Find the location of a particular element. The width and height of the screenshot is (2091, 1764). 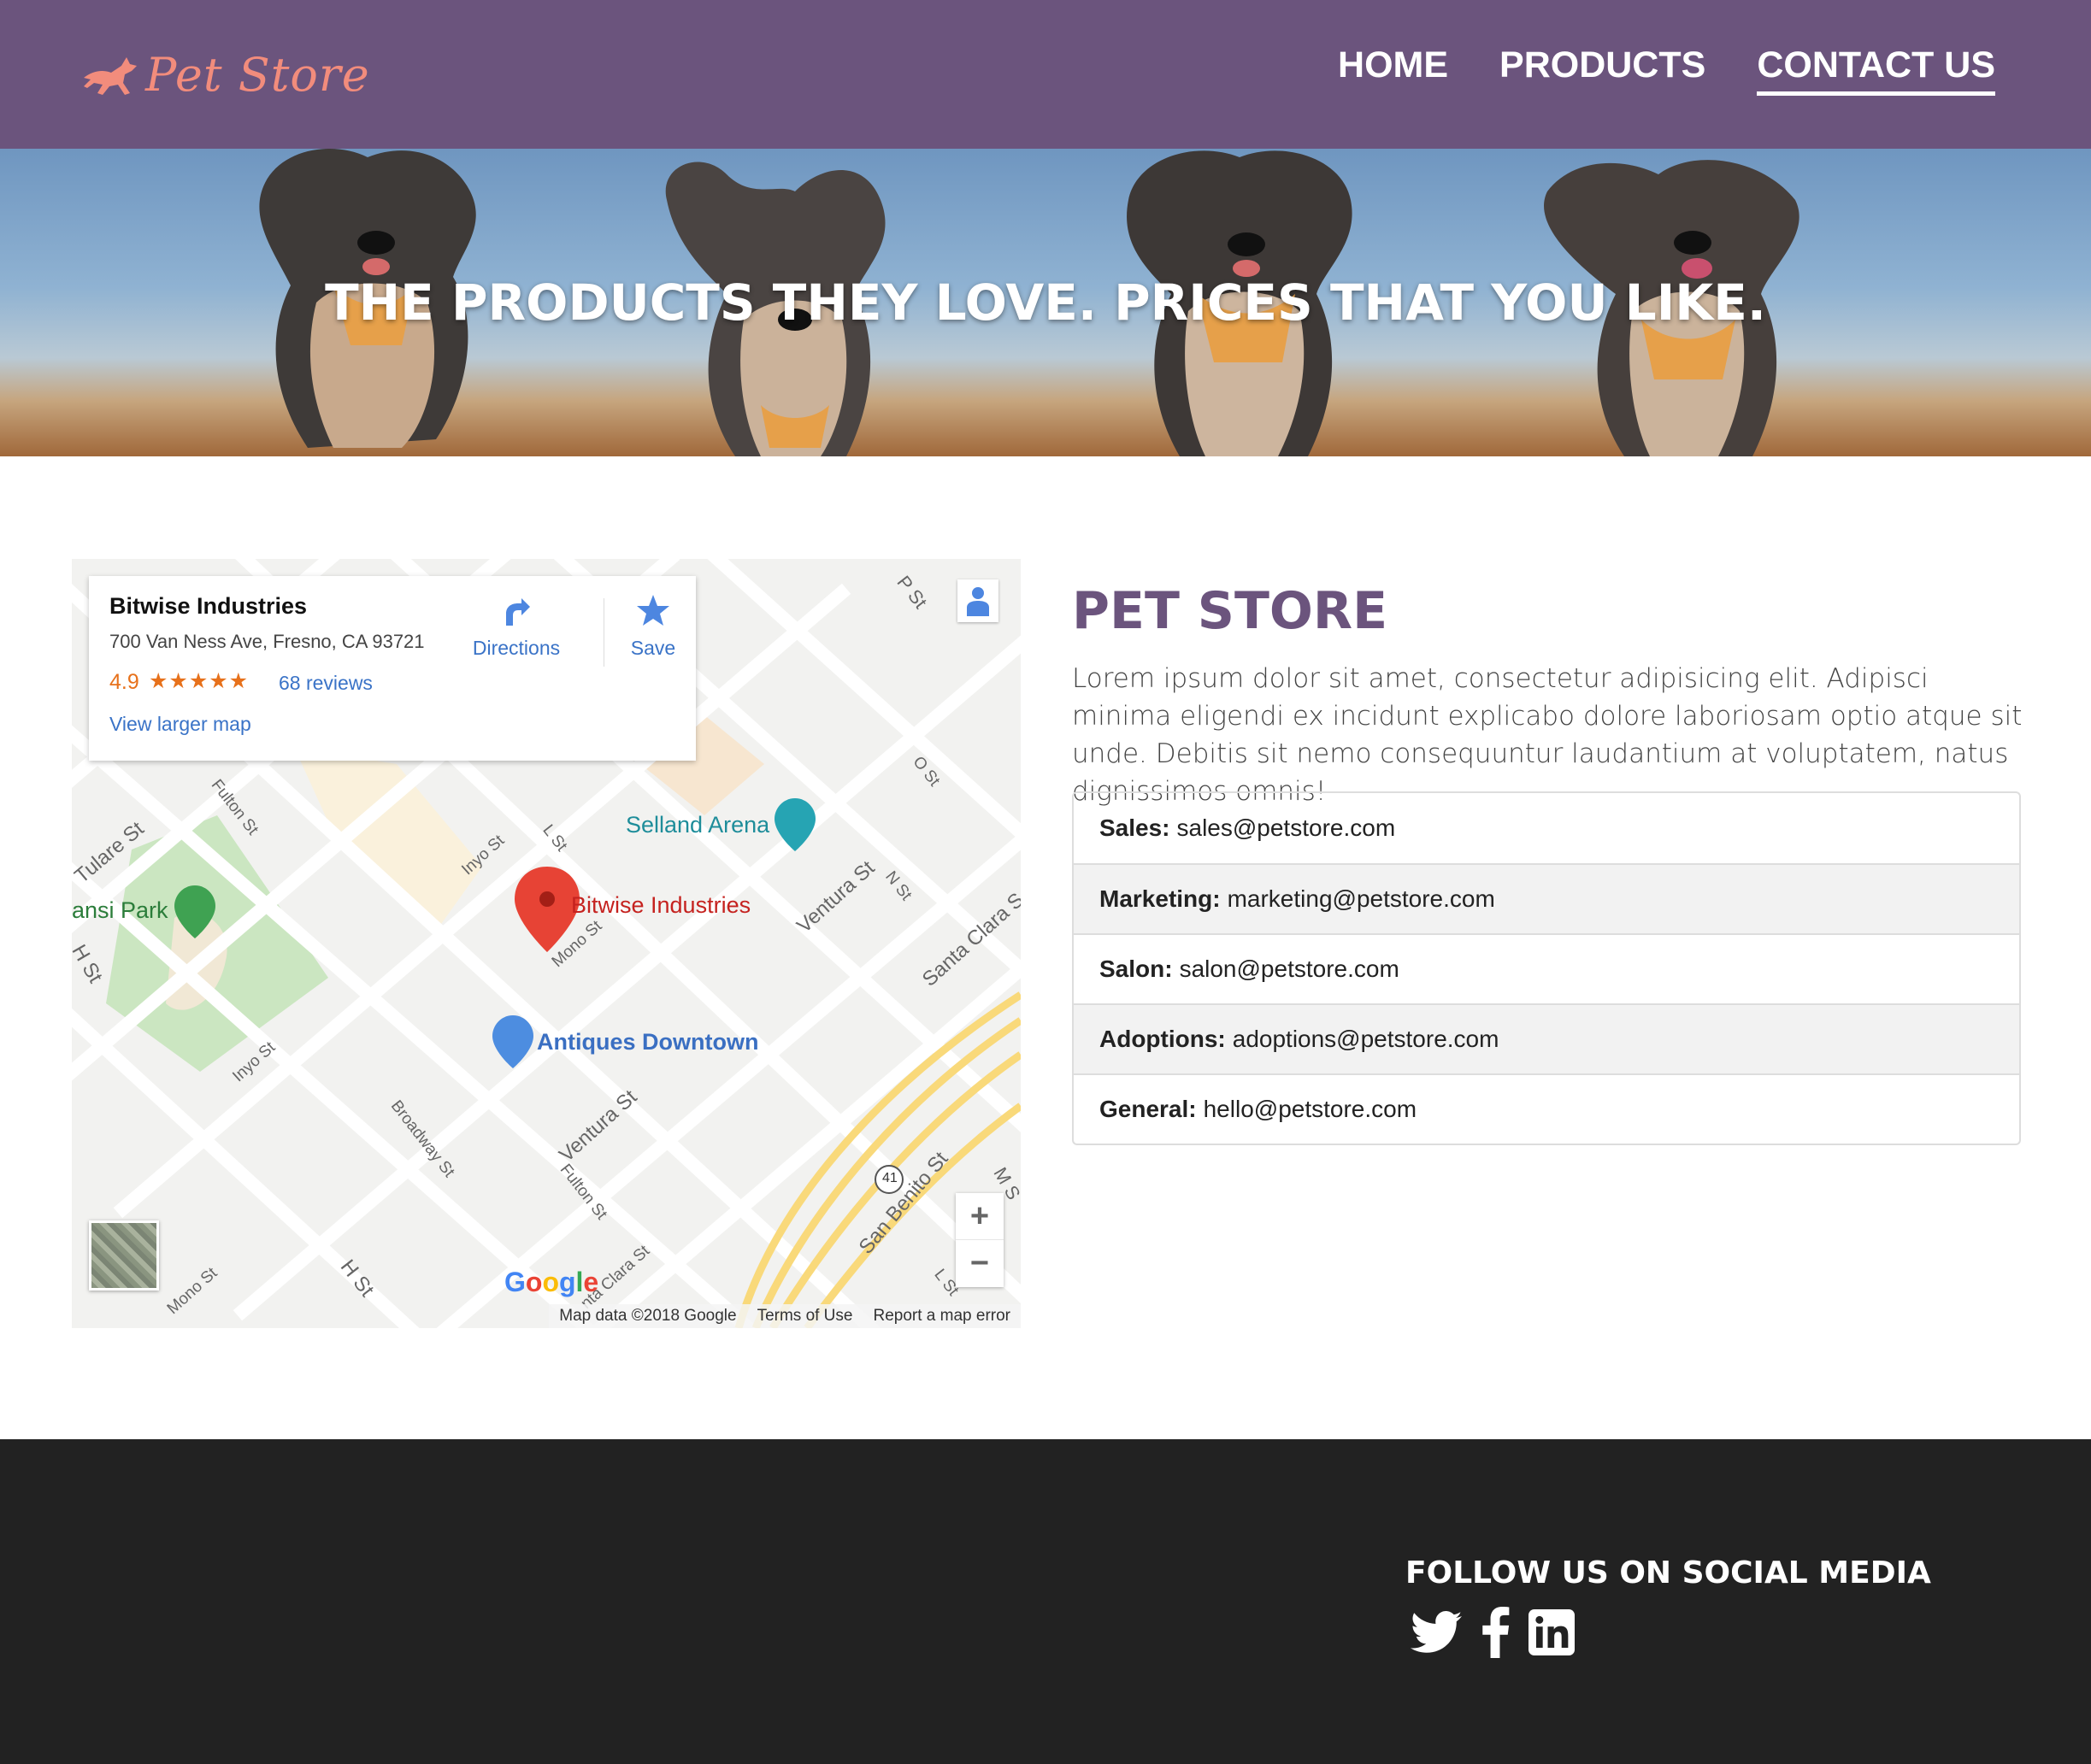

navbar: Pet Store HOME PRODUCTS CONTACT US is located at coordinates (1045, 74).